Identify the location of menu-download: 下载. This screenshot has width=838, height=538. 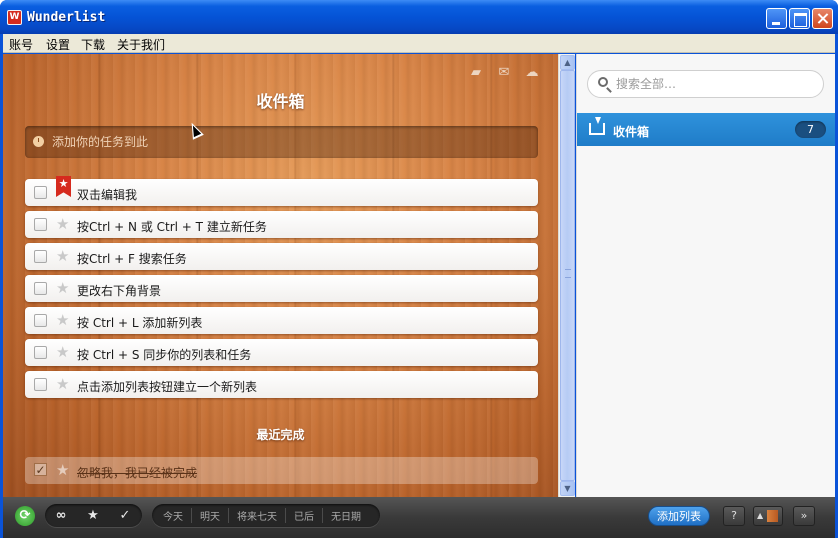
(93, 44).